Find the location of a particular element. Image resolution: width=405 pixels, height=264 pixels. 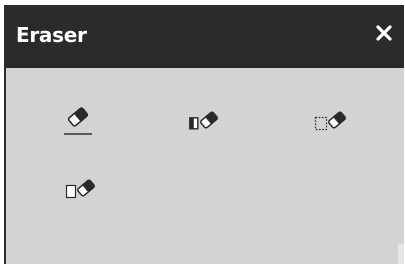

close-icon is located at coordinates (384, 33).